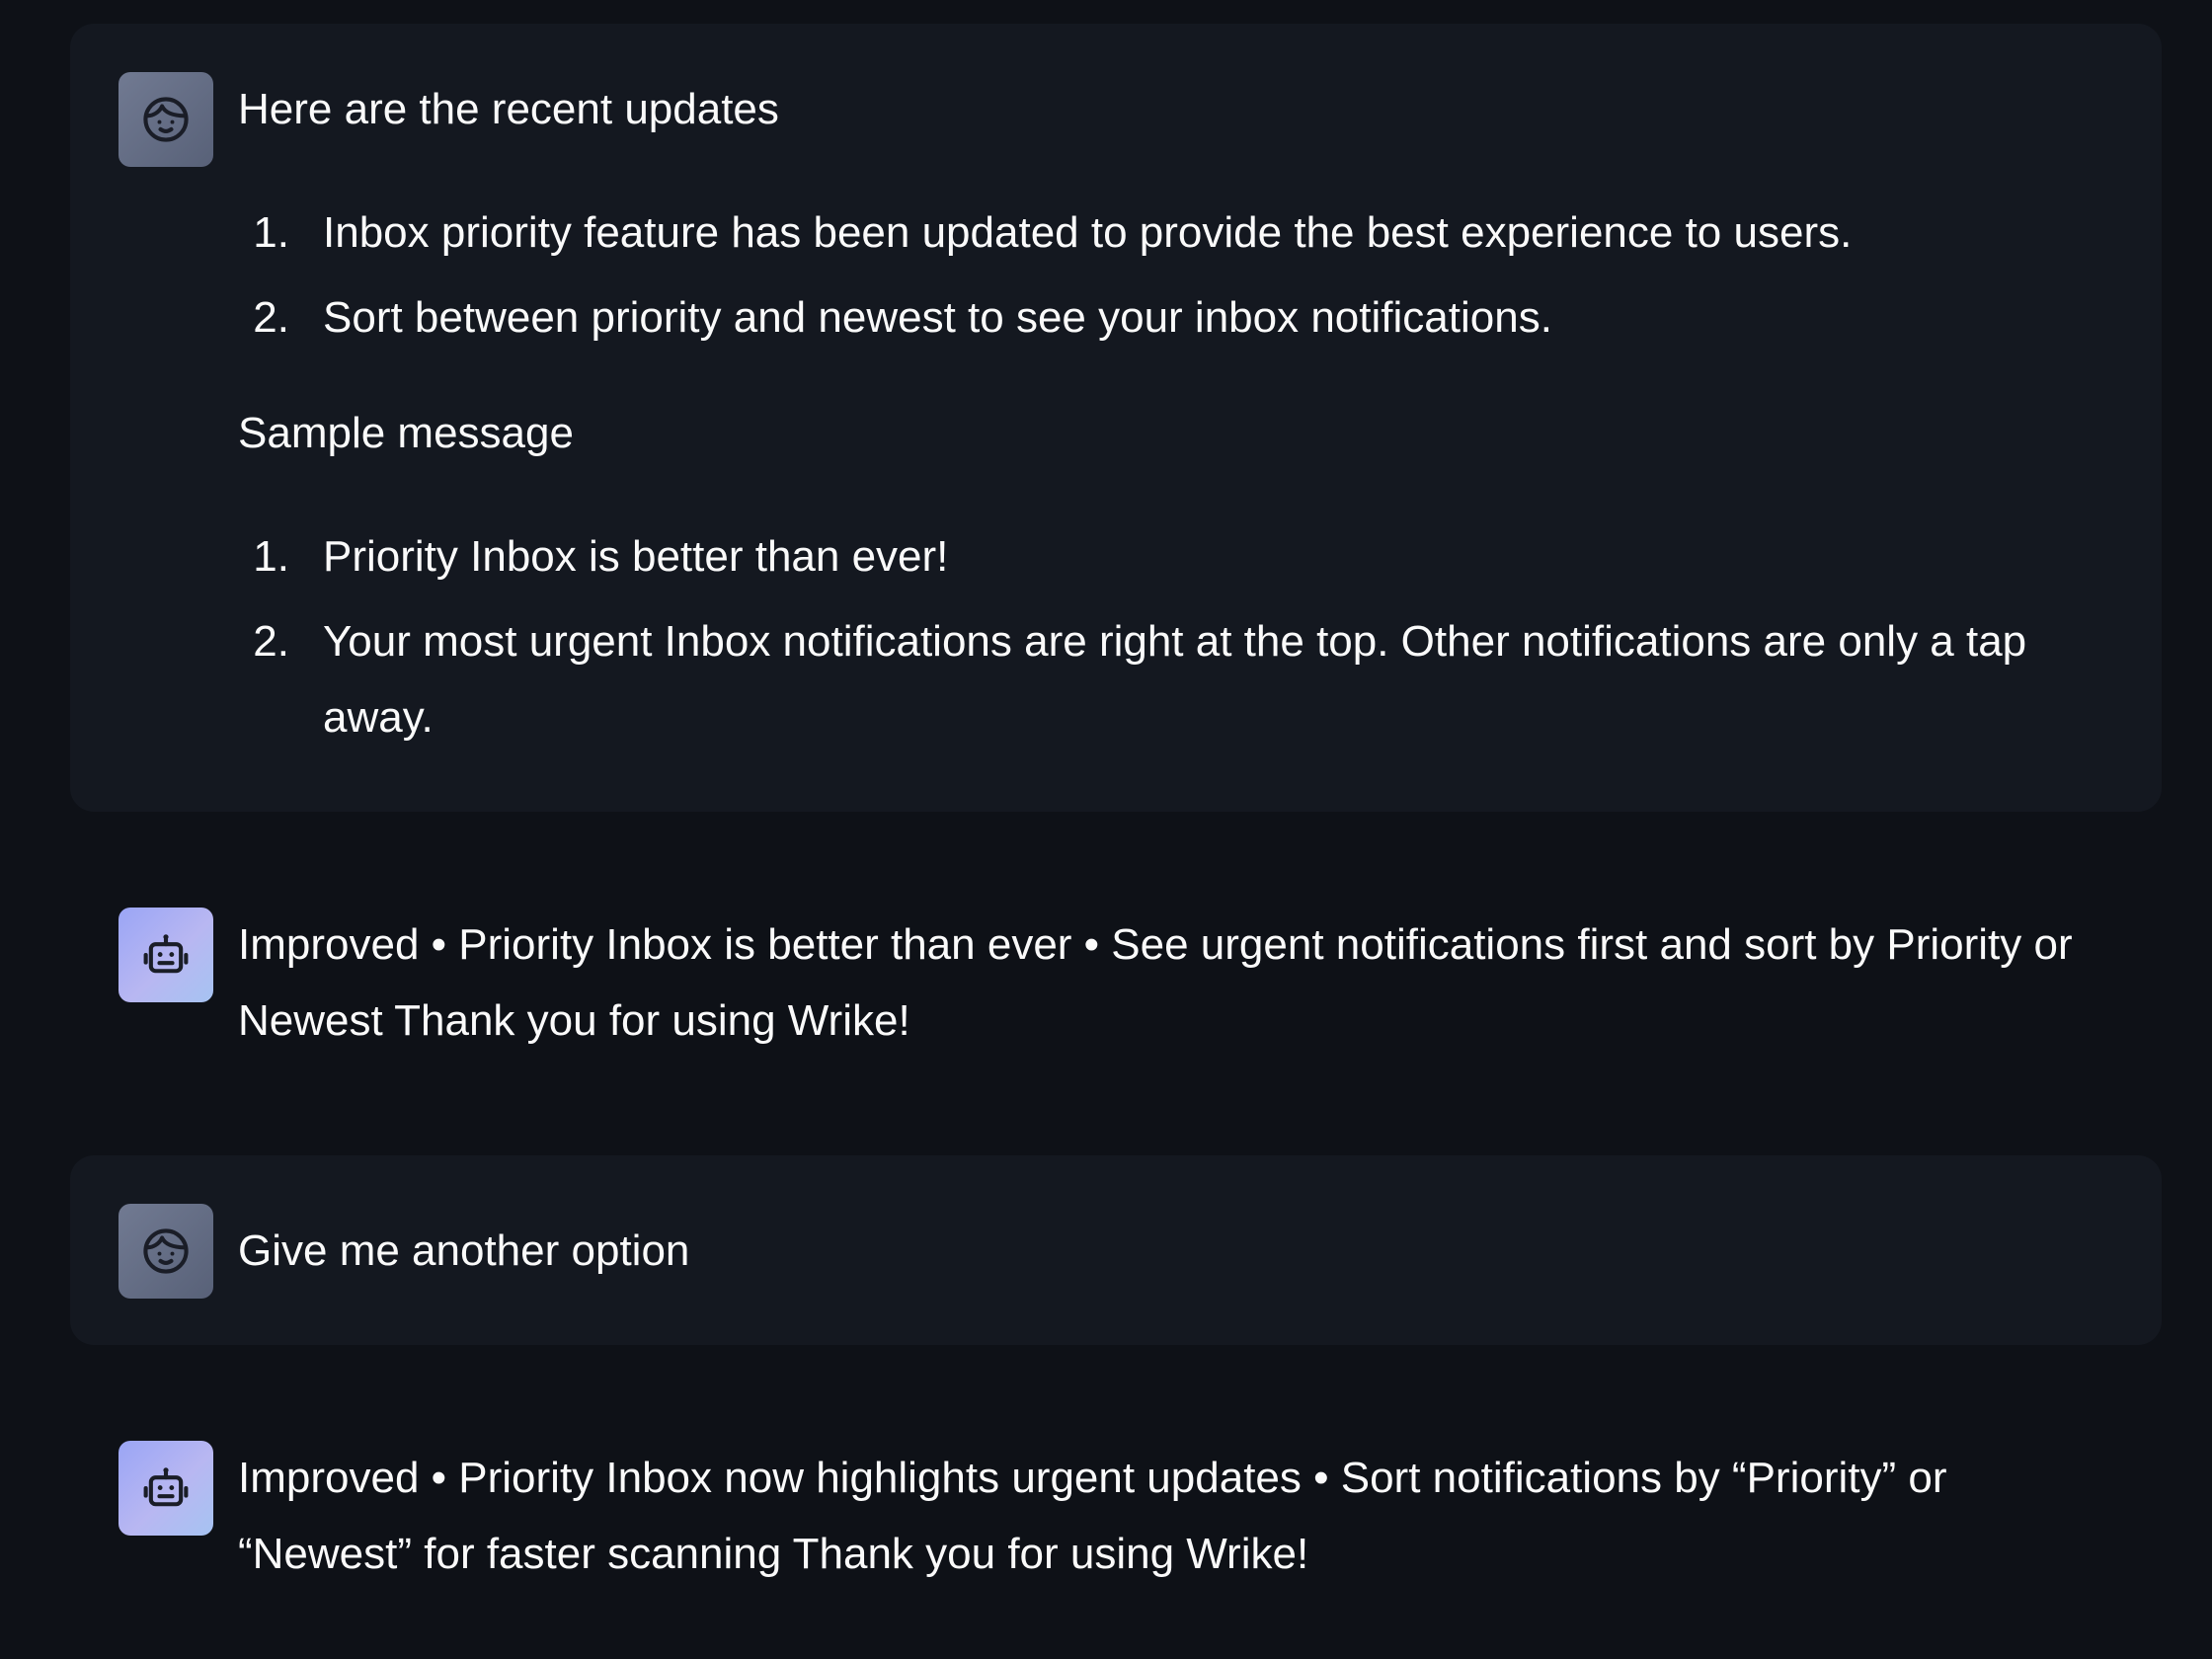 This screenshot has height=1659, width=2212. Describe the element at coordinates (508, 109) in the screenshot. I see `message-intro: Here are the recent updates` at that location.